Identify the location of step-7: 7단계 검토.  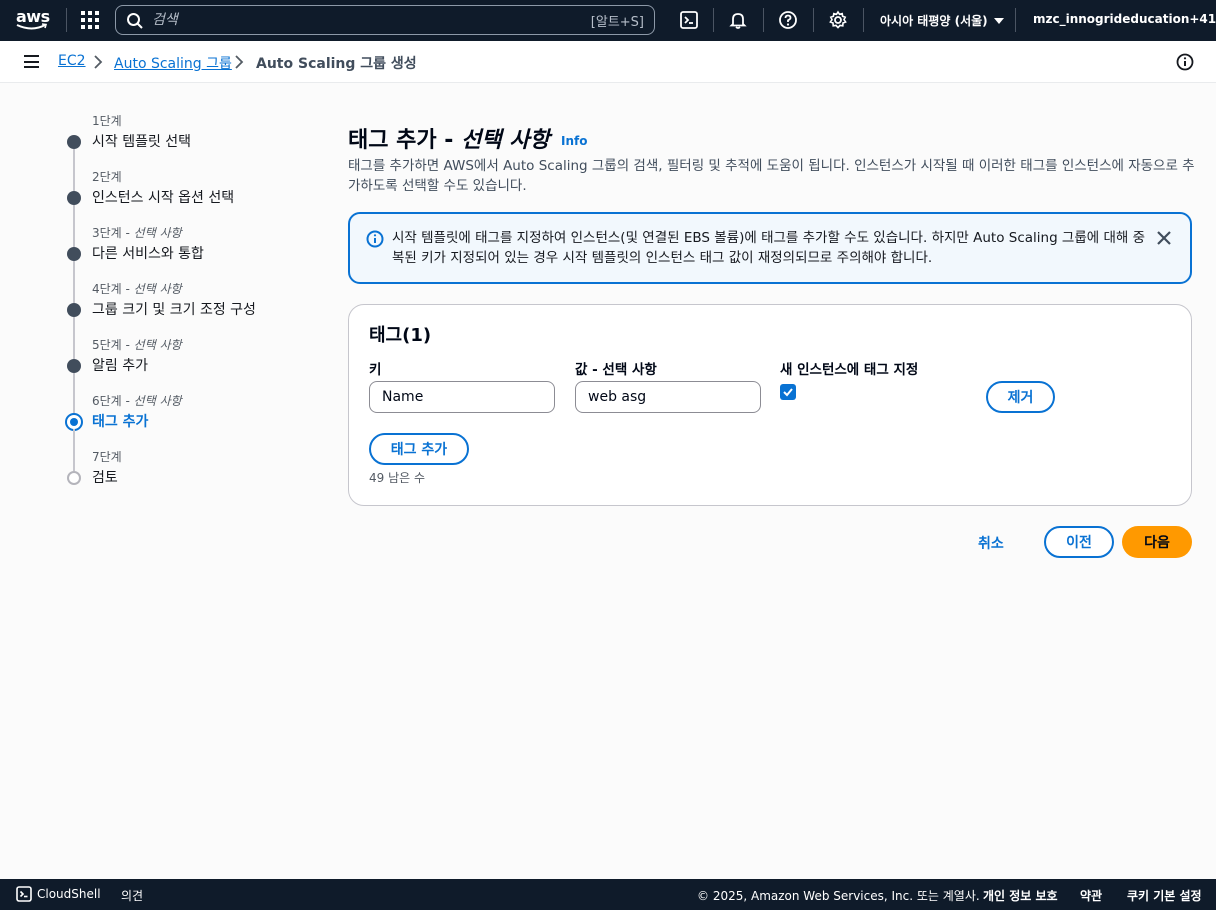
(184, 476).